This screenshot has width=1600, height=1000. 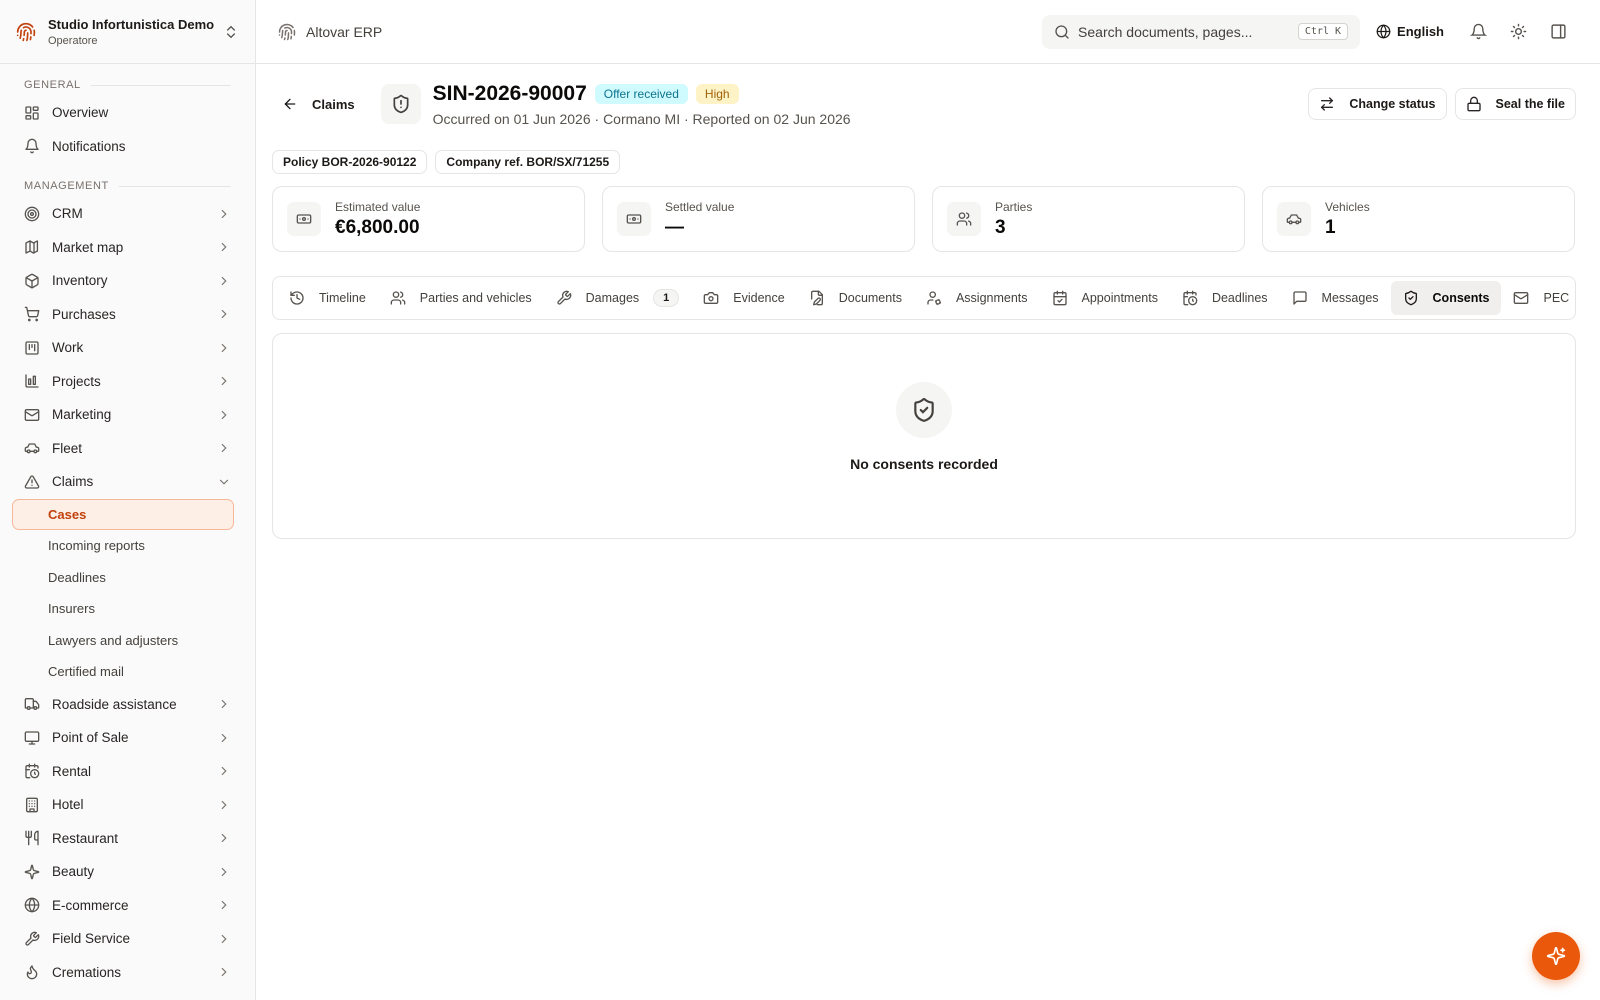 I want to click on sidebar-item-projects: Projects, so click(x=127, y=382).